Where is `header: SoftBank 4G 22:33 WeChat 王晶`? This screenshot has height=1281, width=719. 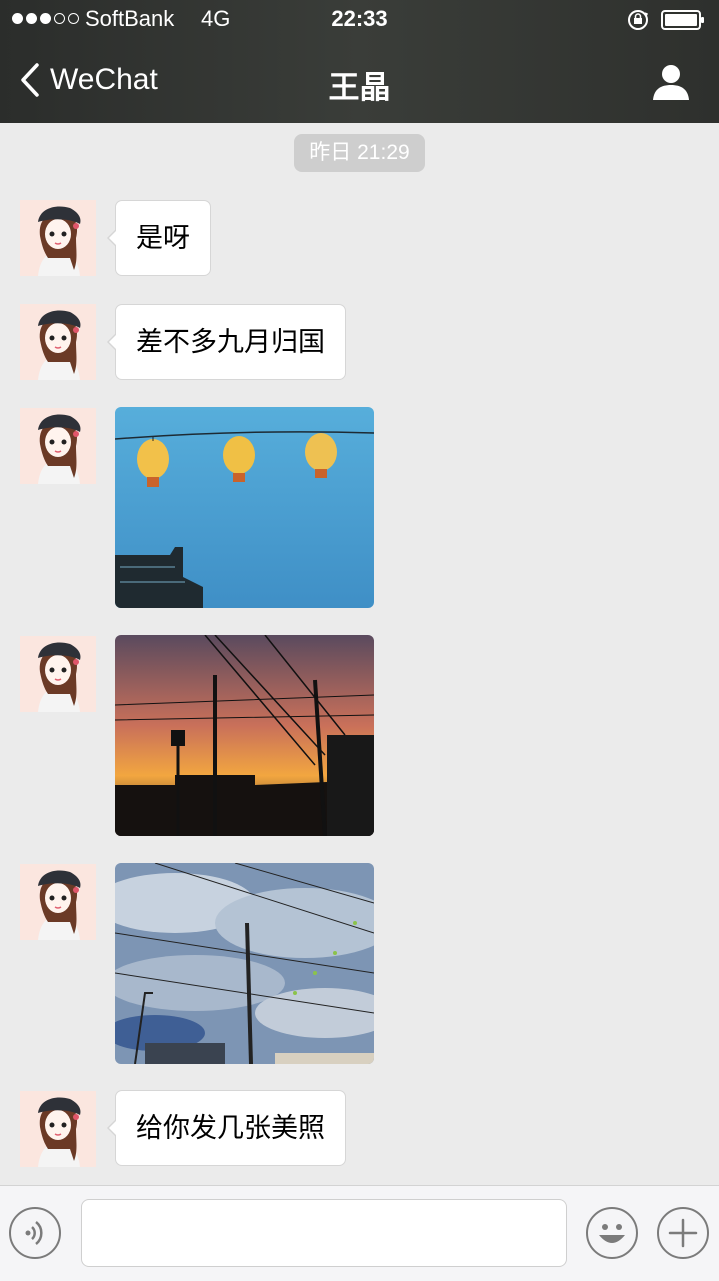 header: SoftBank 4G 22:33 WeChat 王晶 is located at coordinates (359, 61).